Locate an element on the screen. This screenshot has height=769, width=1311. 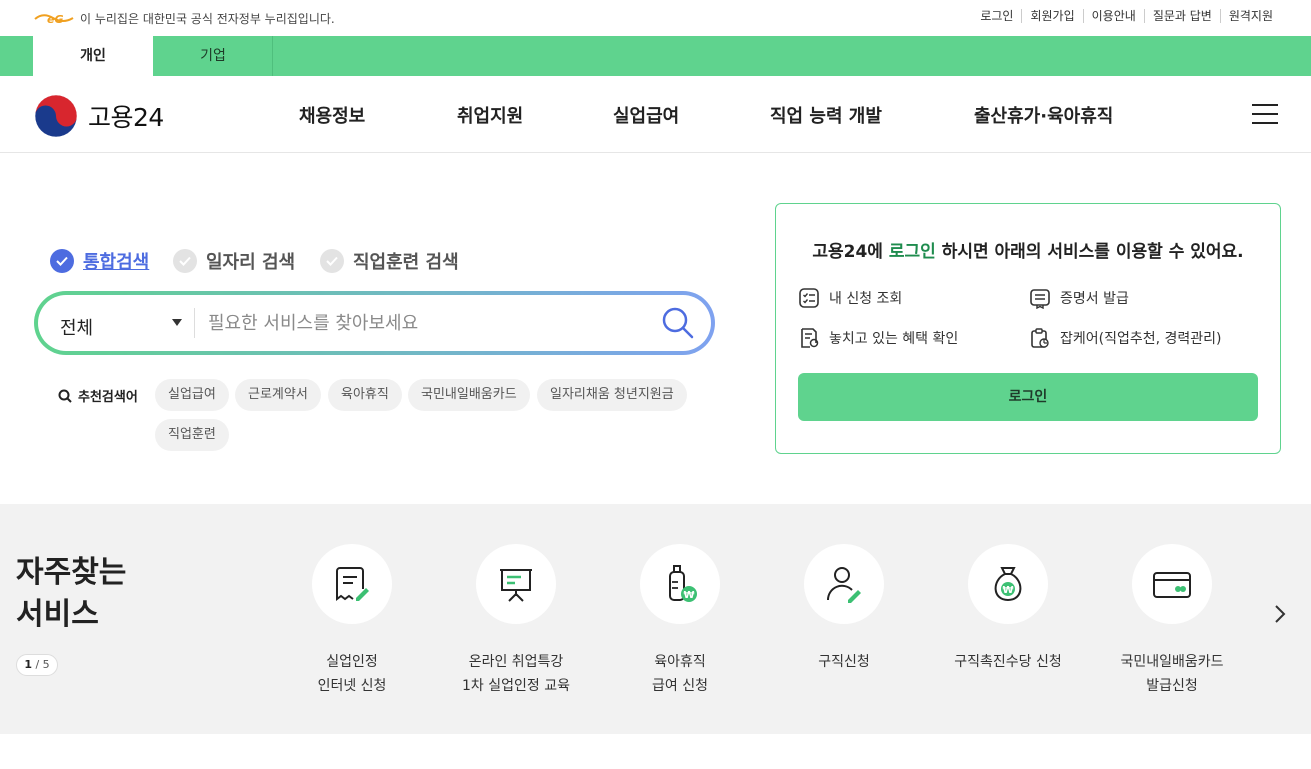
keyword-chip: 실업급여 is located at coordinates (192, 395).